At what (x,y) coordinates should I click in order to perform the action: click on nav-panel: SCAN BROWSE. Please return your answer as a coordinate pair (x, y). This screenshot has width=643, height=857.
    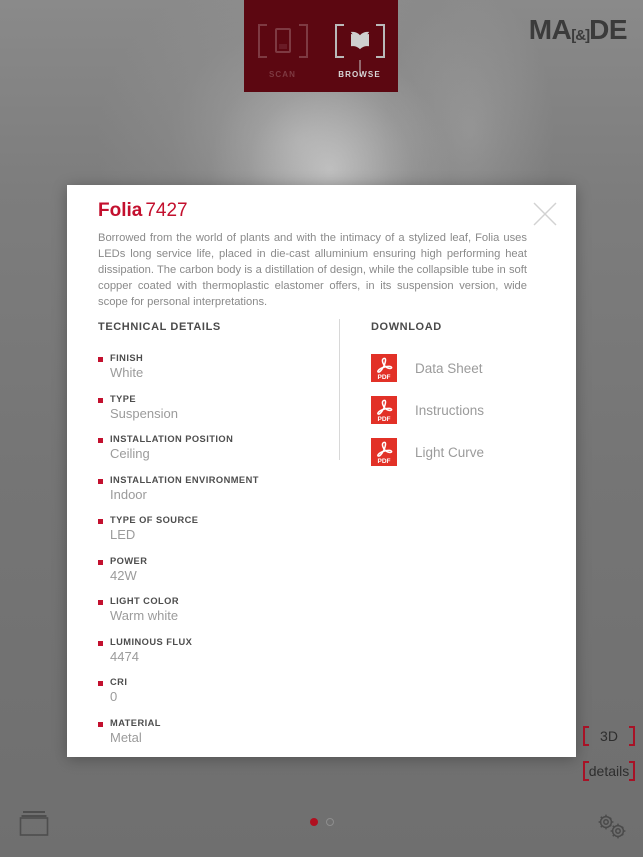
    Looking at the image, I should click on (321, 46).